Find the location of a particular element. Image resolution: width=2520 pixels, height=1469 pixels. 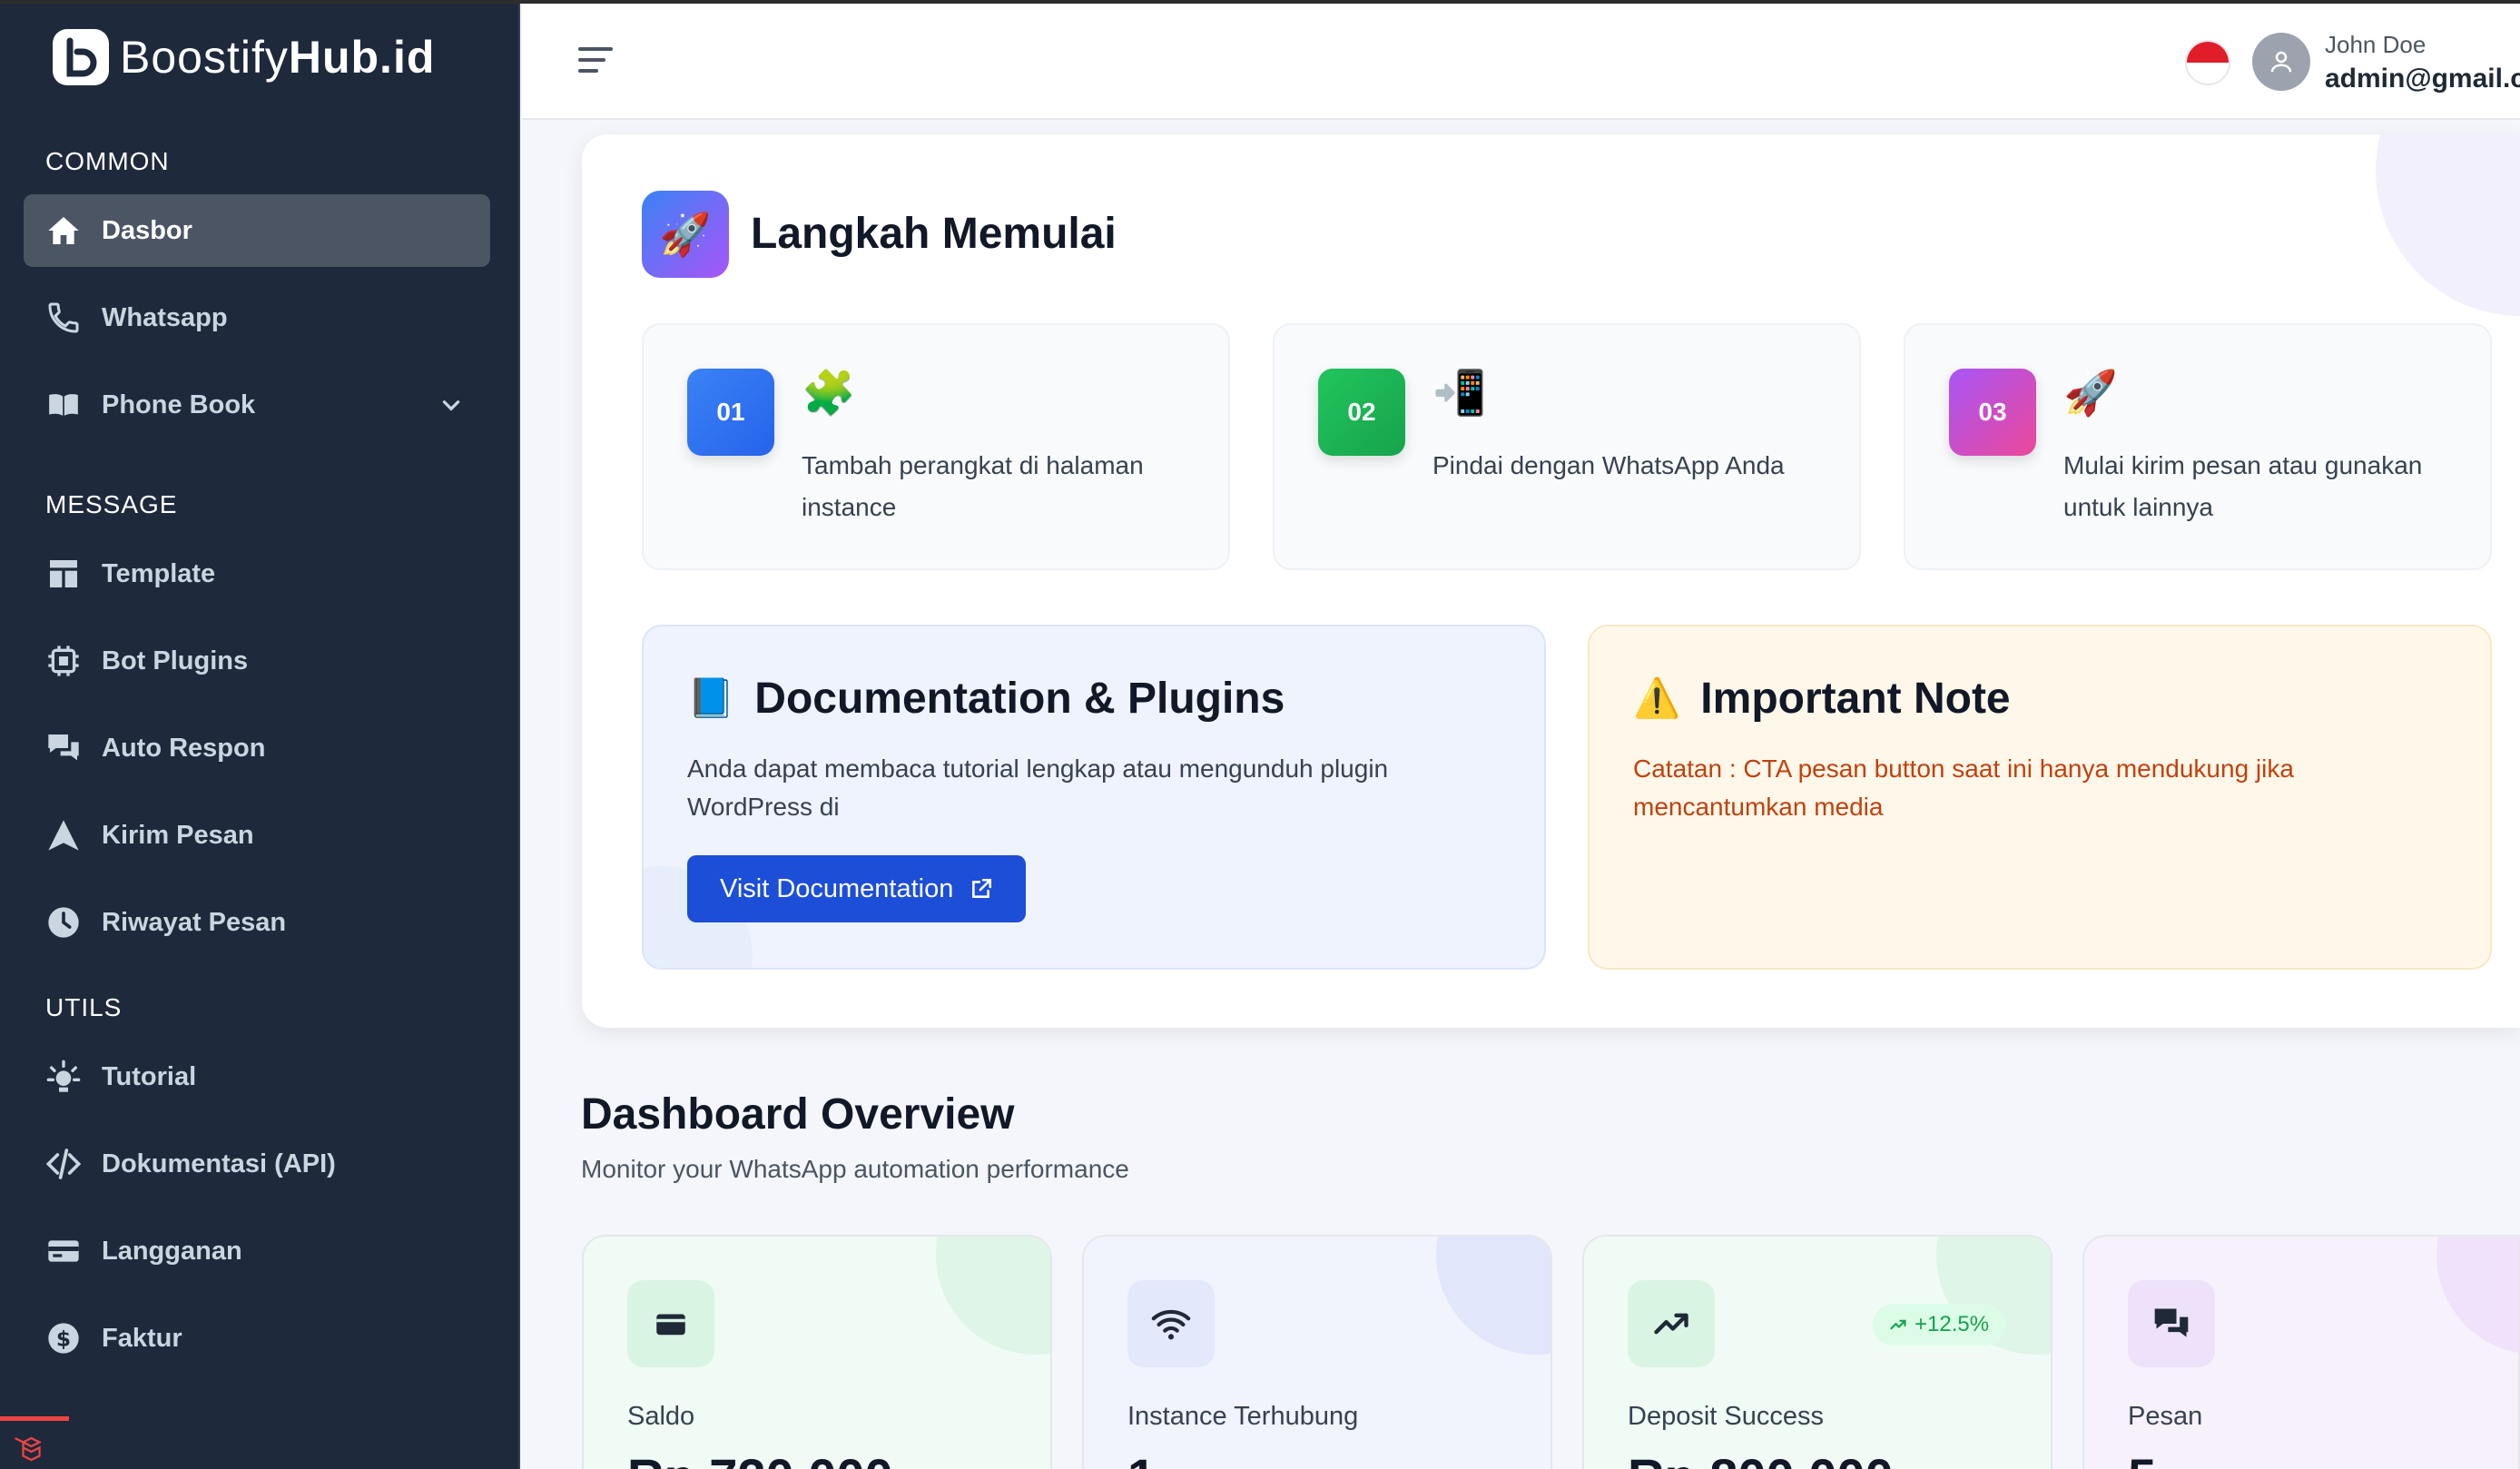

clock-icon is located at coordinates (64, 922).